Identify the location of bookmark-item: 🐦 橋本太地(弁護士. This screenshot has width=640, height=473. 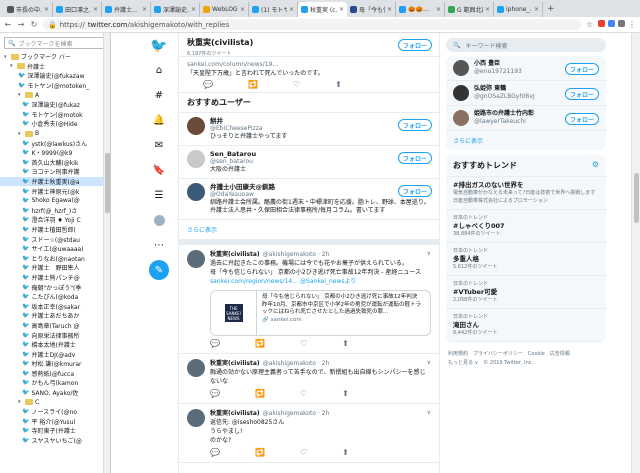
(55, 345).